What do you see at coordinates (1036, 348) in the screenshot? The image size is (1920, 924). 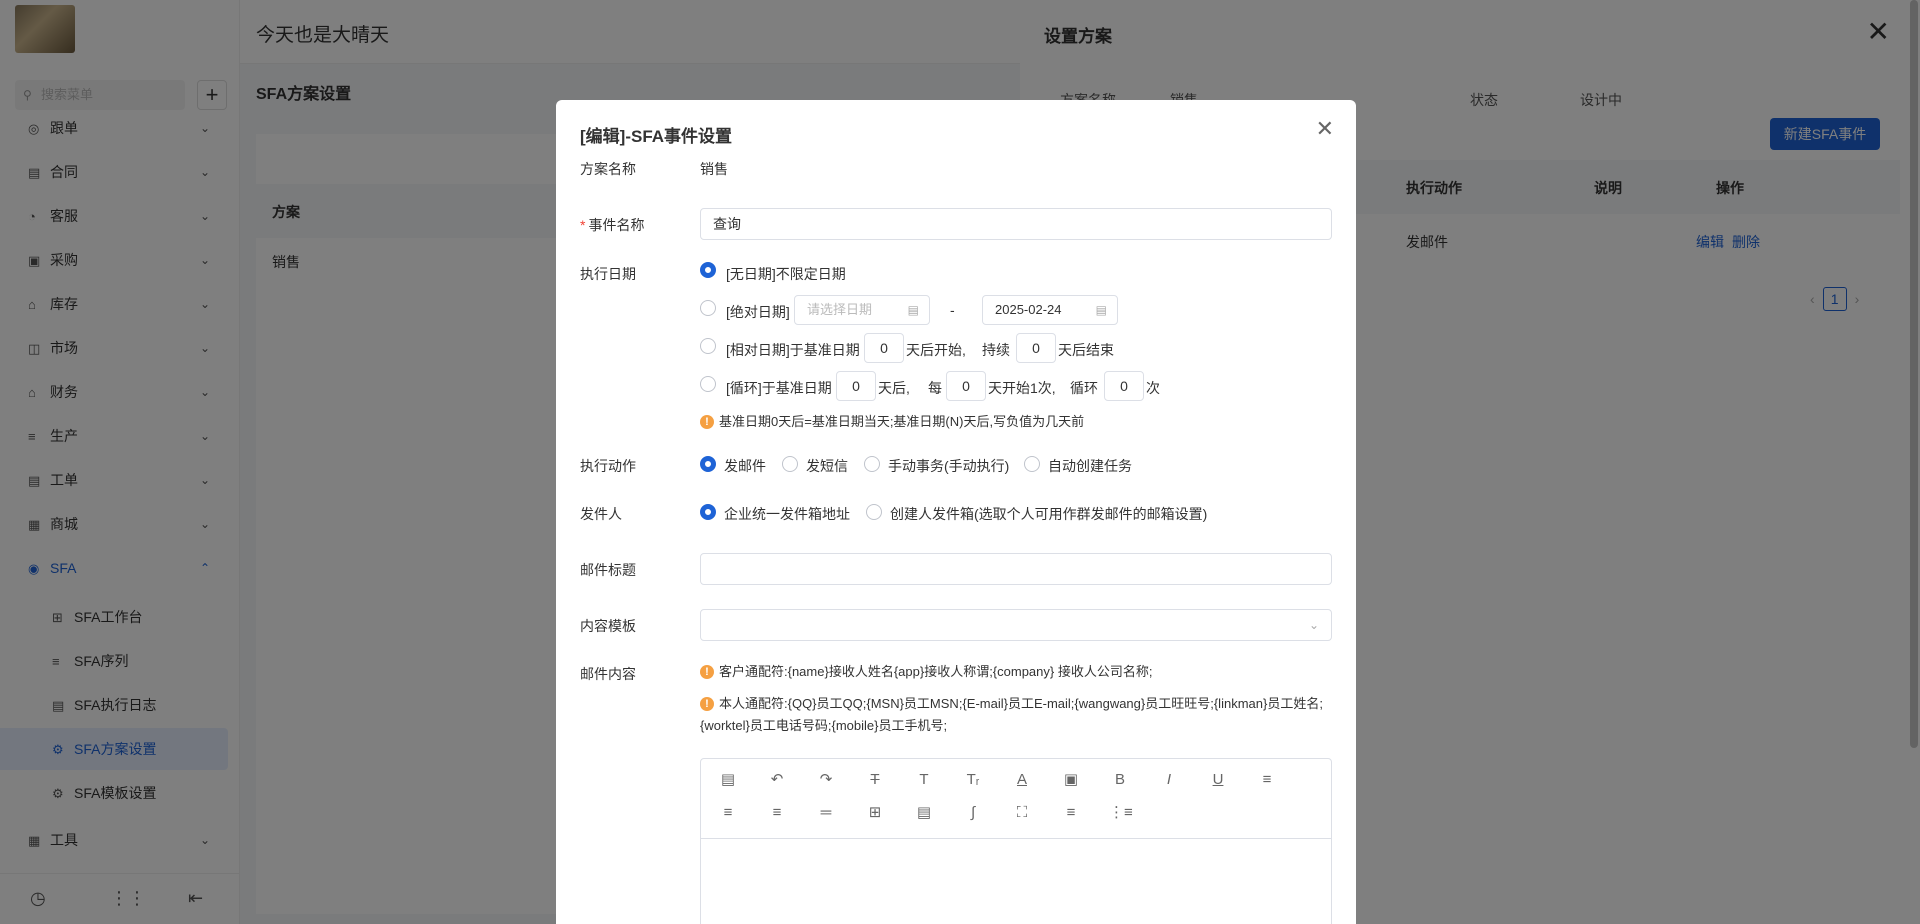 I see `relative-duration-input: 0` at bounding box center [1036, 348].